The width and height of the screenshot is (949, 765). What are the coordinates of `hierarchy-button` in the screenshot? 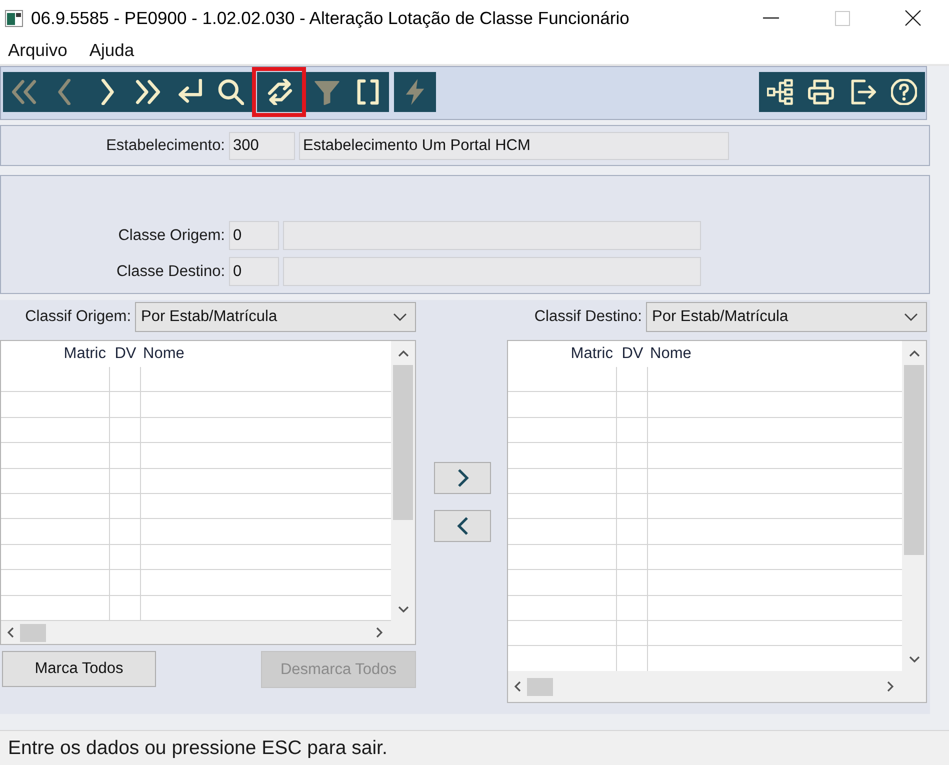 It's located at (779, 92).